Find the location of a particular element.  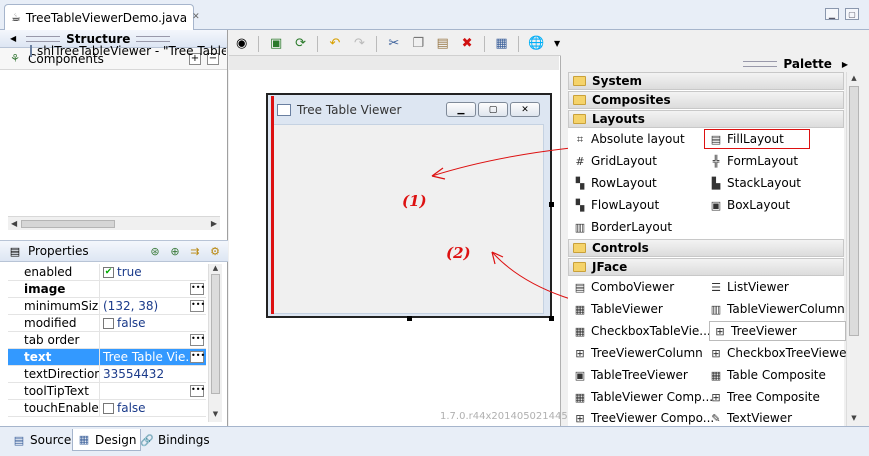

item-label: BorderLayout is located at coordinates (632, 227).